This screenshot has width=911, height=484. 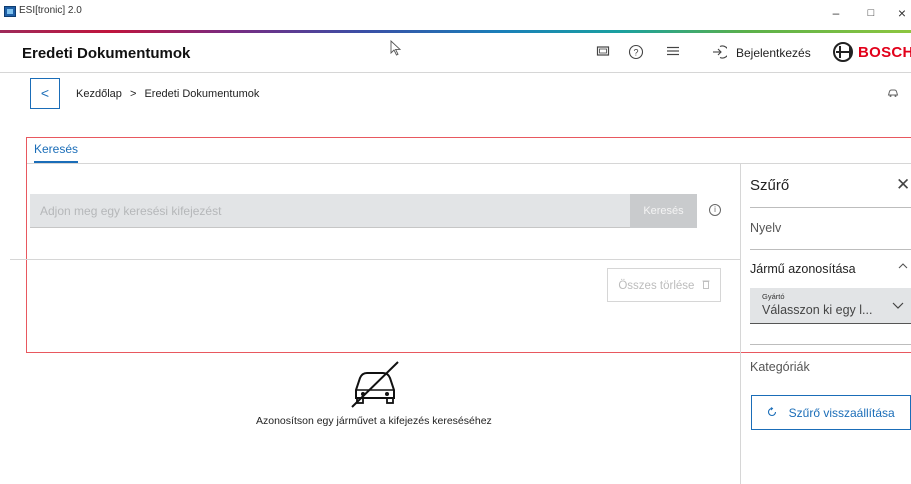 I want to click on login-link: Bejelentkezés, so click(x=773, y=53).